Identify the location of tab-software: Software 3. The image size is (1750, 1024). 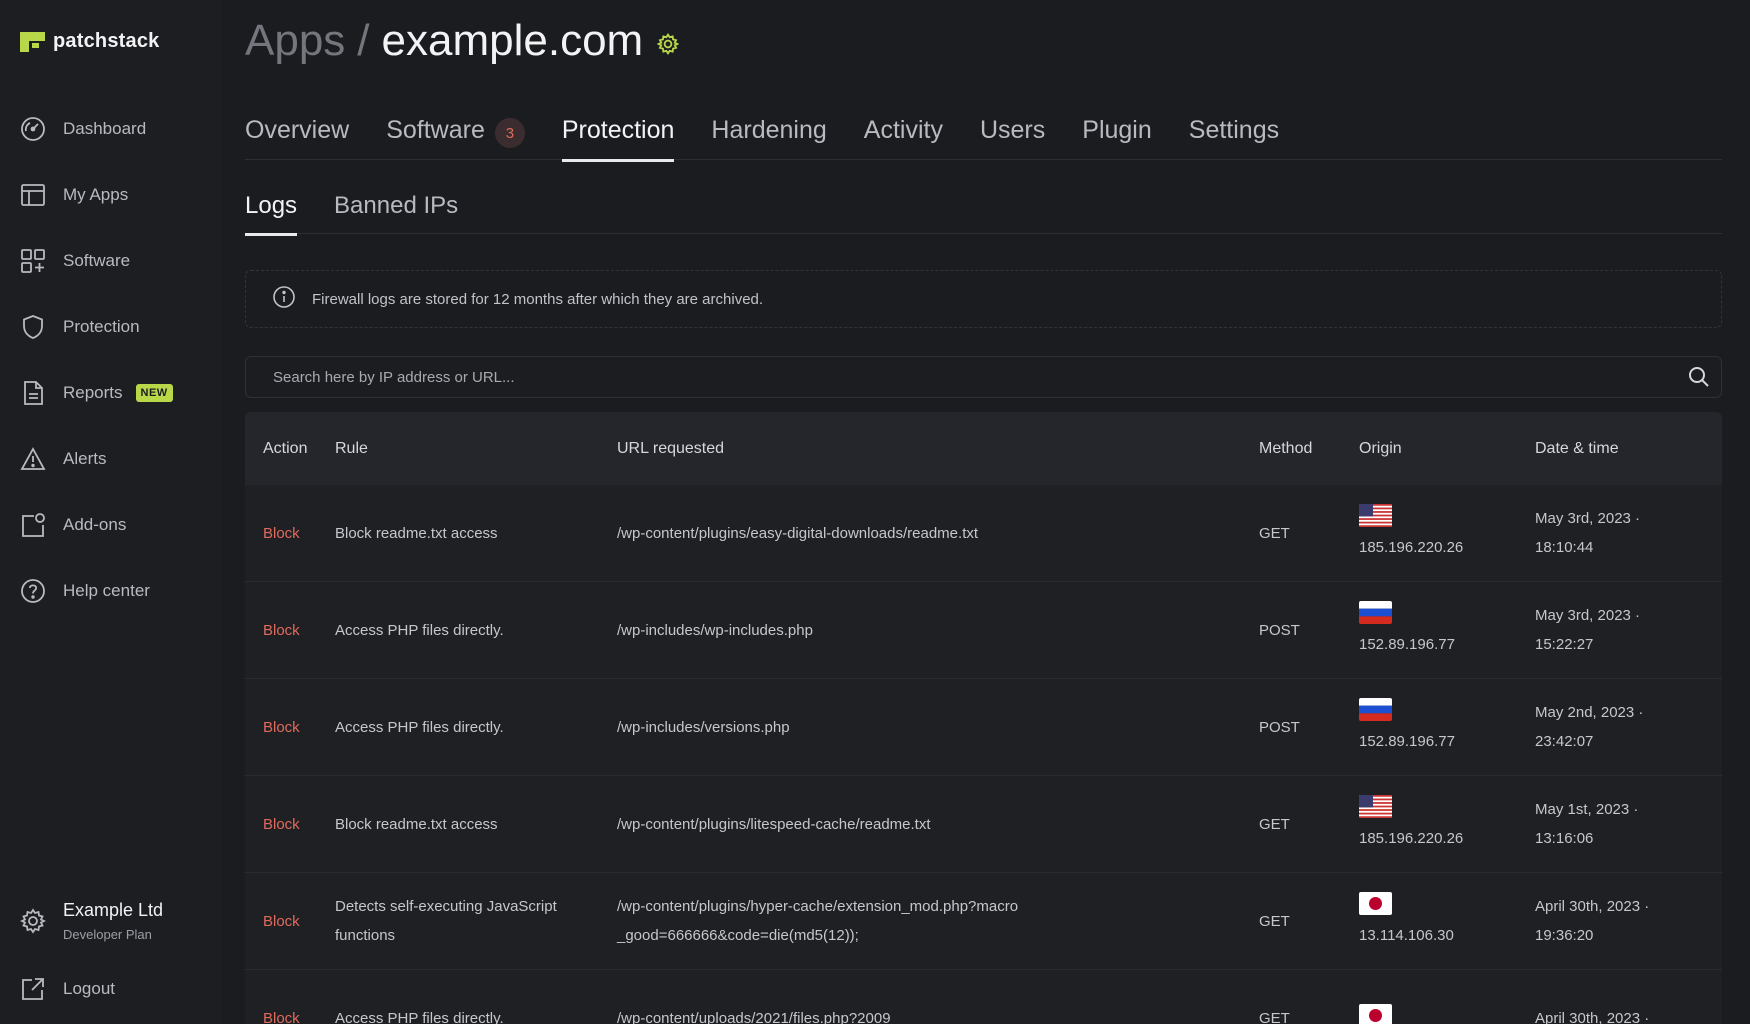
(455, 134).